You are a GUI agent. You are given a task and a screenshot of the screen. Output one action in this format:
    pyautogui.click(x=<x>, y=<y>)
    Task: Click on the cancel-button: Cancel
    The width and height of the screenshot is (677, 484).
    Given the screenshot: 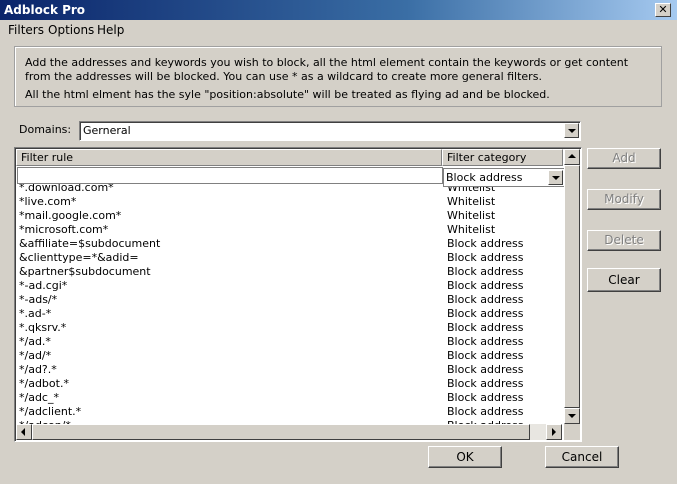 What is the action you would take?
    pyautogui.click(x=582, y=457)
    